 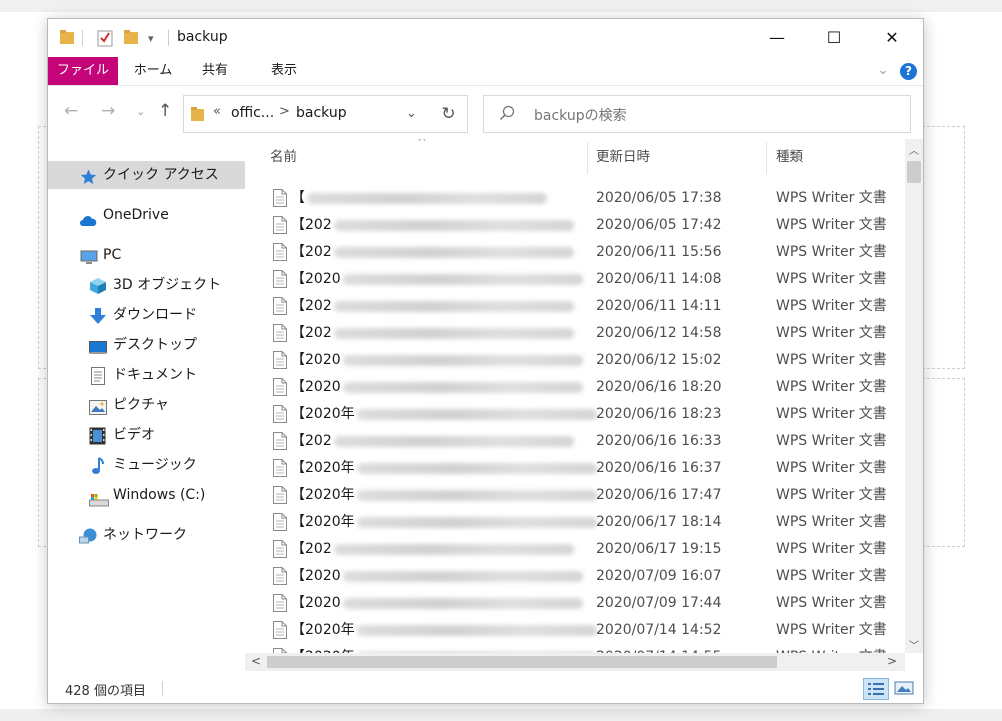 What do you see at coordinates (575, 495) in the screenshot?
I see `table-row: 【2020年 2020/06/16 17:47 WPS Writer 文書` at bounding box center [575, 495].